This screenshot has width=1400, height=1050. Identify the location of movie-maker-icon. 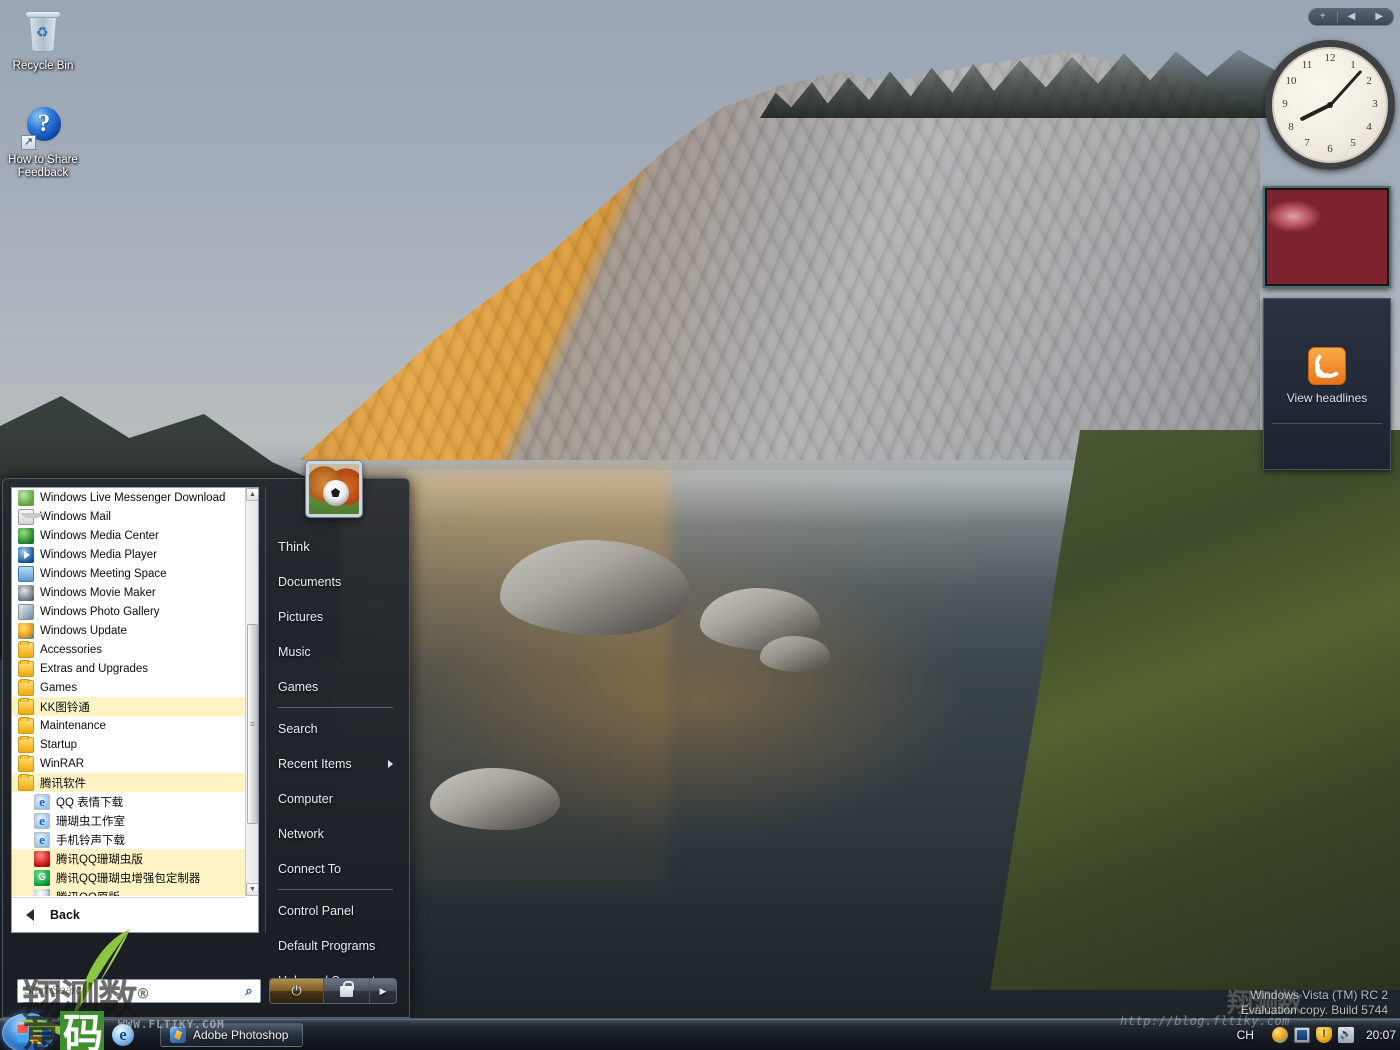
(26, 592).